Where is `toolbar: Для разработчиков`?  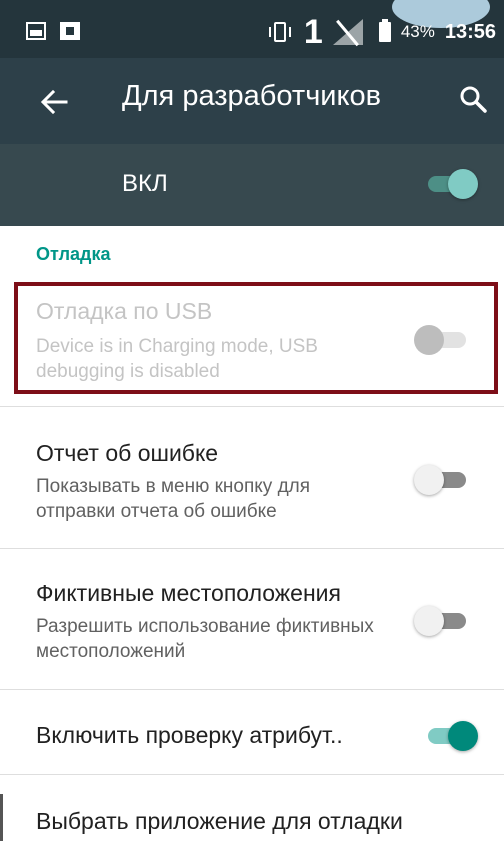 toolbar: Для разработчиков is located at coordinates (252, 101).